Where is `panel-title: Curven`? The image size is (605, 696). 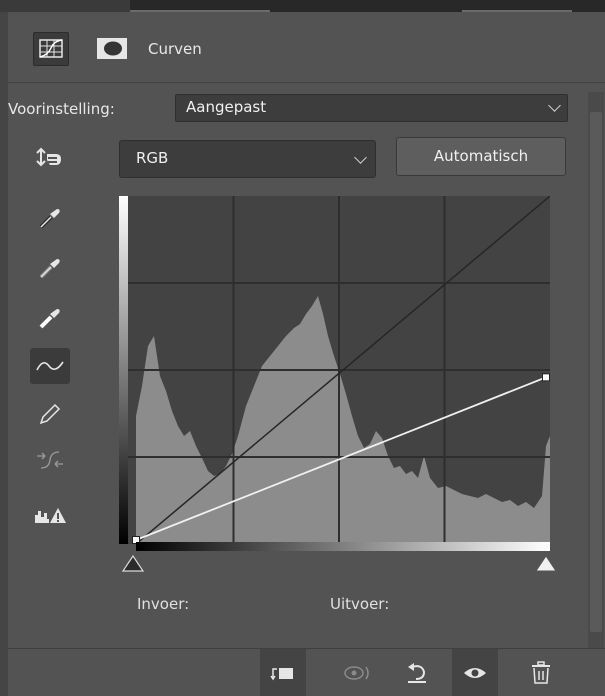
panel-title: Curven is located at coordinates (175, 49).